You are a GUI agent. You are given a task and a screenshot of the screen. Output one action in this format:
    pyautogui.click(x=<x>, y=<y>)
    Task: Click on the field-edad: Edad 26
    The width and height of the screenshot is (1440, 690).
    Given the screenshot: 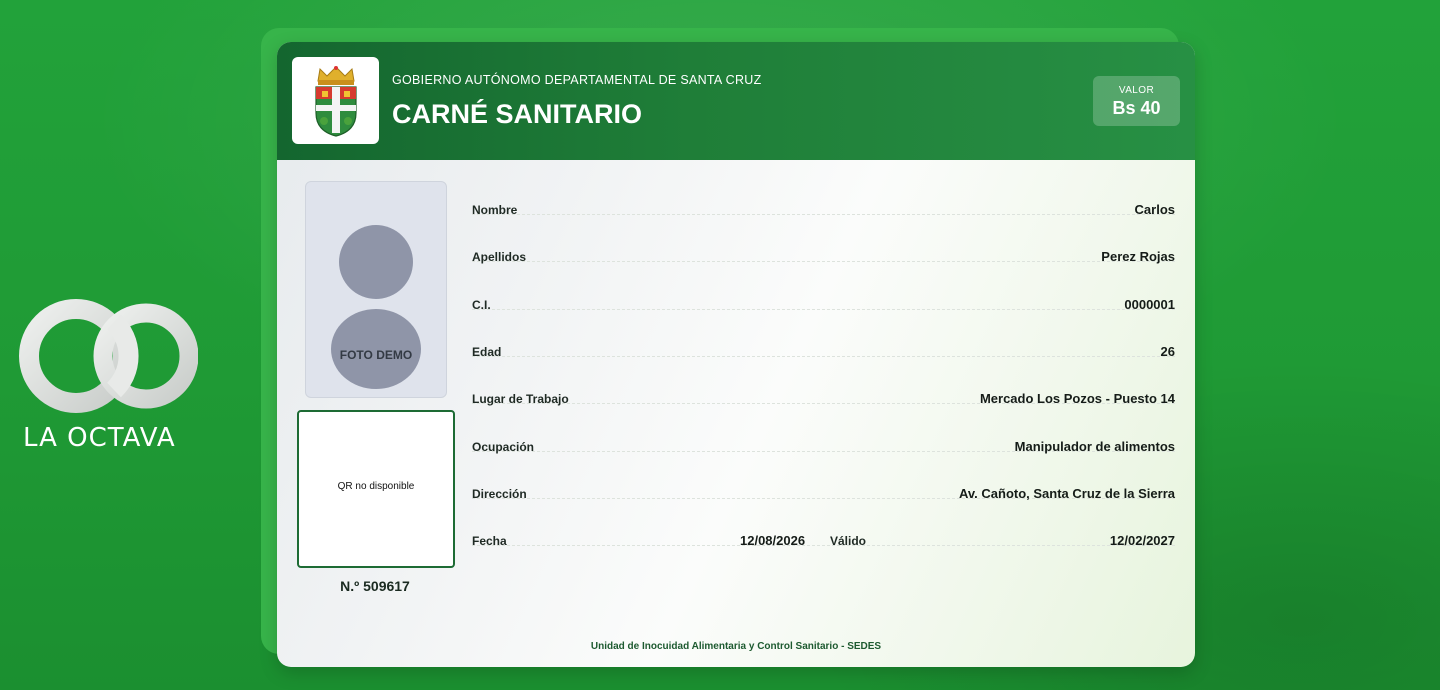 What is the action you would take?
    pyautogui.click(x=823, y=354)
    